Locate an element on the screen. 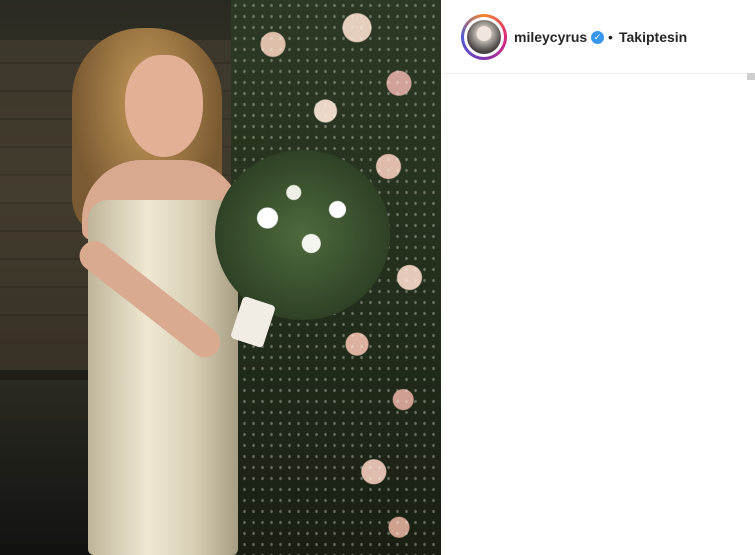 The width and height of the screenshot is (755, 555). avatar-image is located at coordinates (484, 37).